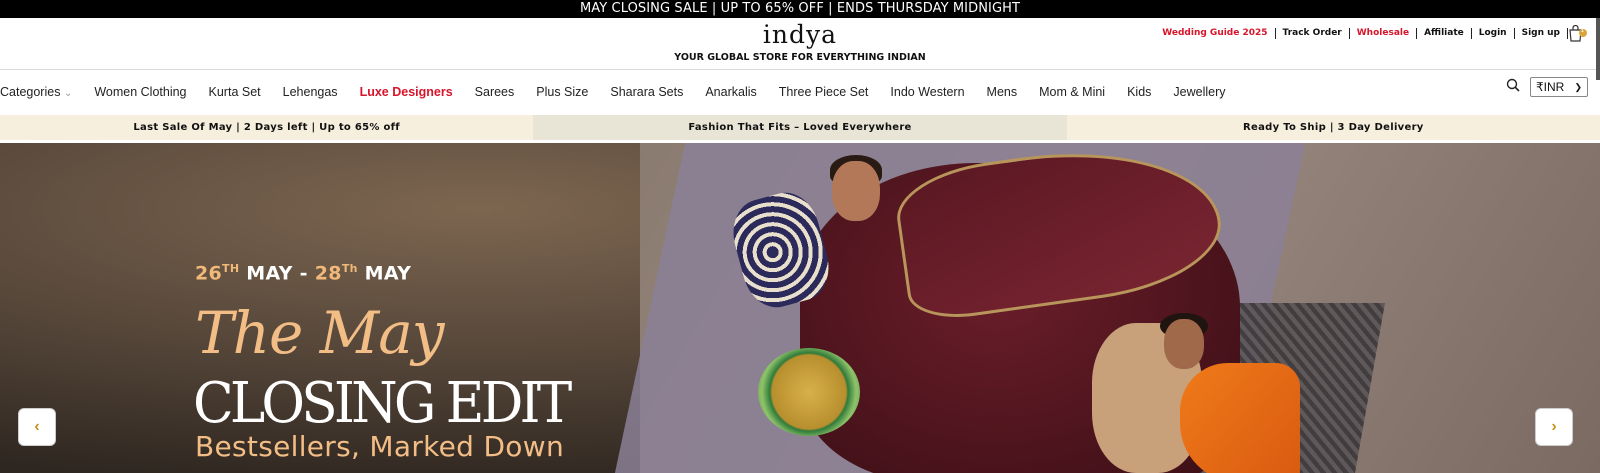 This screenshot has height=473, width=1600. What do you see at coordinates (68, 93) in the screenshot?
I see `chevron-down-icon: ⌄` at bounding box center [68, 93].